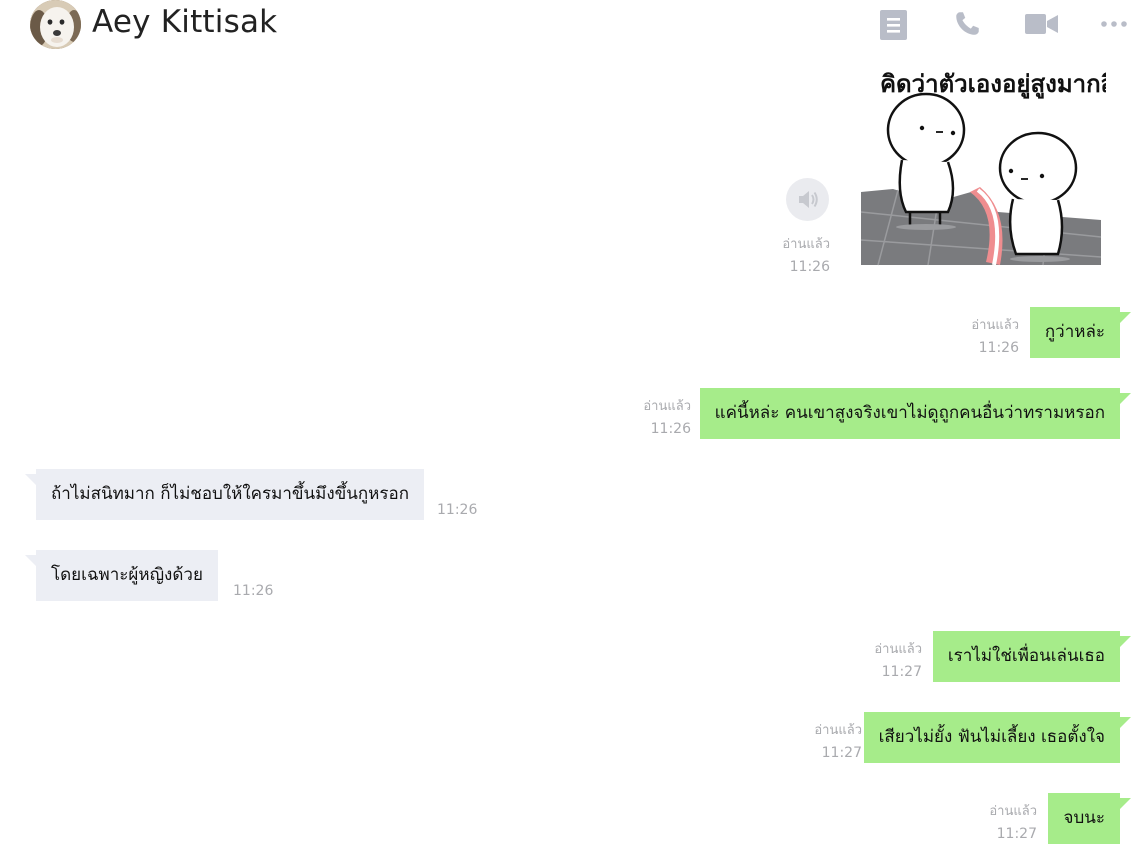 The width and height of the screenshot is (1141, 847). I want to click on notes-icon, so click(893, 25).